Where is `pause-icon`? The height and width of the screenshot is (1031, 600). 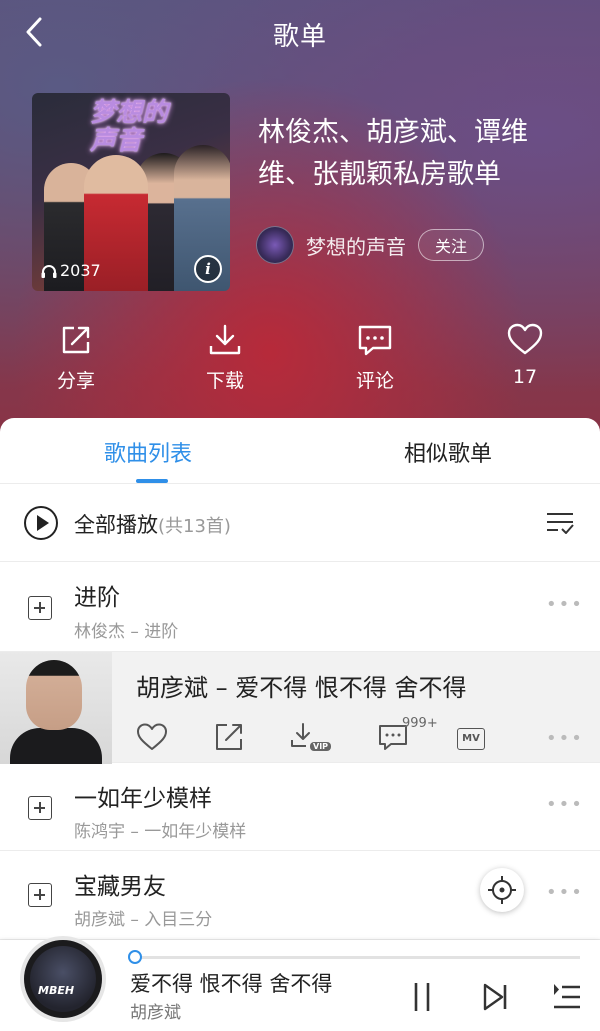
pause-icon is located at coordinates (422, 997).